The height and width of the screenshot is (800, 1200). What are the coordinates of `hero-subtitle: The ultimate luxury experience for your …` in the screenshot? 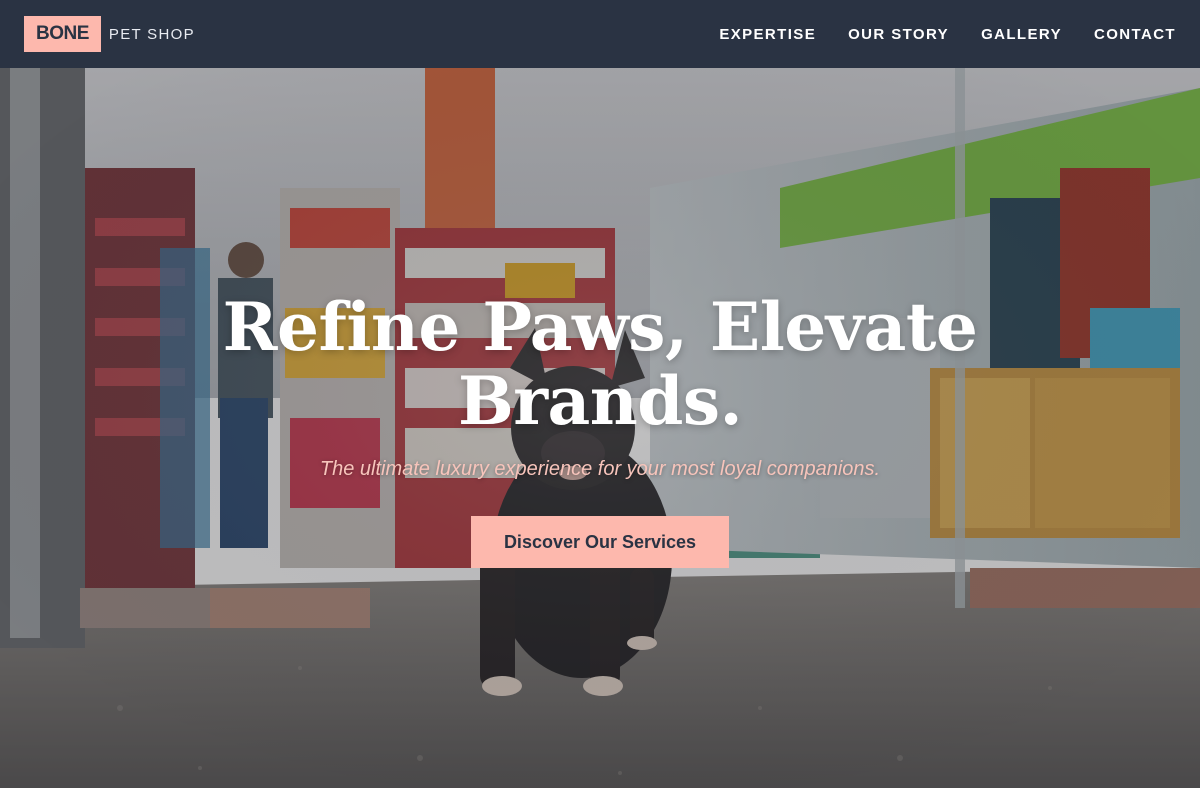 It's located at (600, 469).